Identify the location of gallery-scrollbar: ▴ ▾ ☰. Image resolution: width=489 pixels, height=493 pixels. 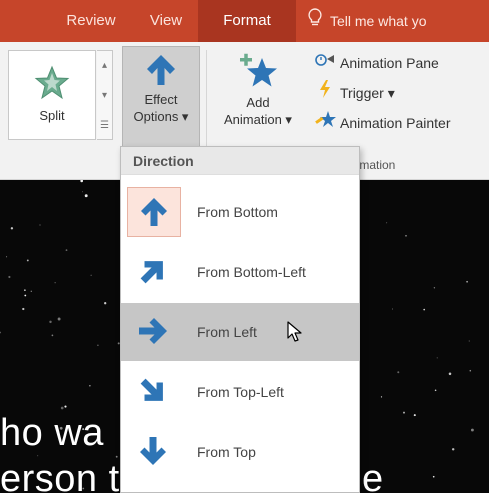
(105, 95).